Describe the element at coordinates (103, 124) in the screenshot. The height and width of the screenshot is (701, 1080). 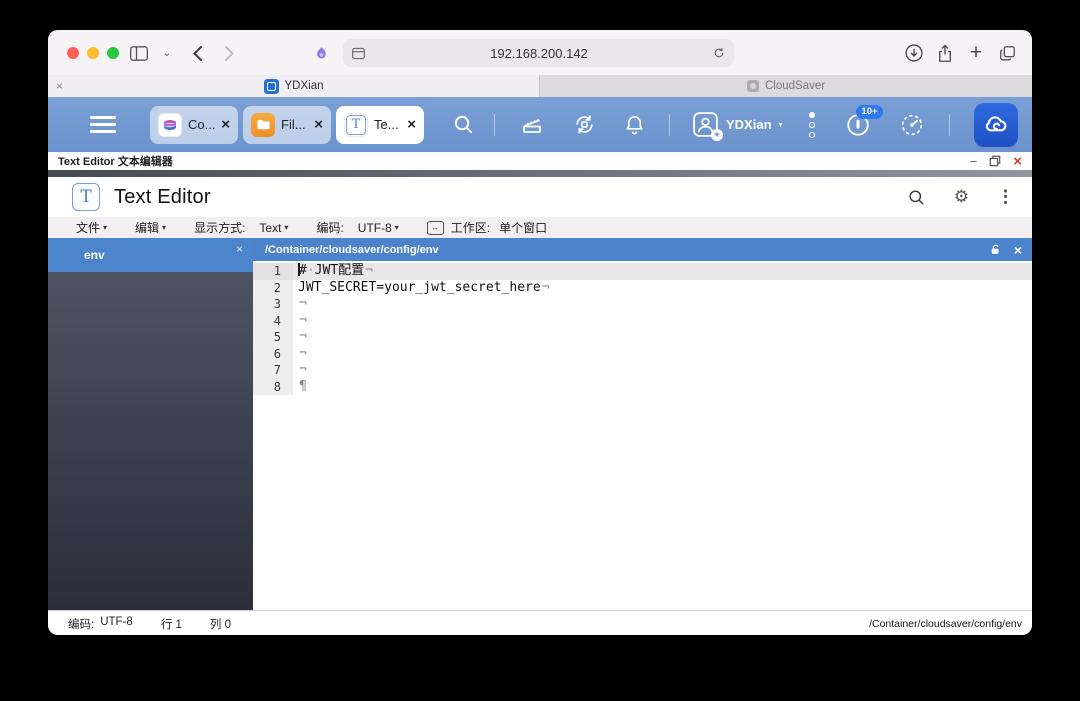
I see `main-menu-icon` at that location.